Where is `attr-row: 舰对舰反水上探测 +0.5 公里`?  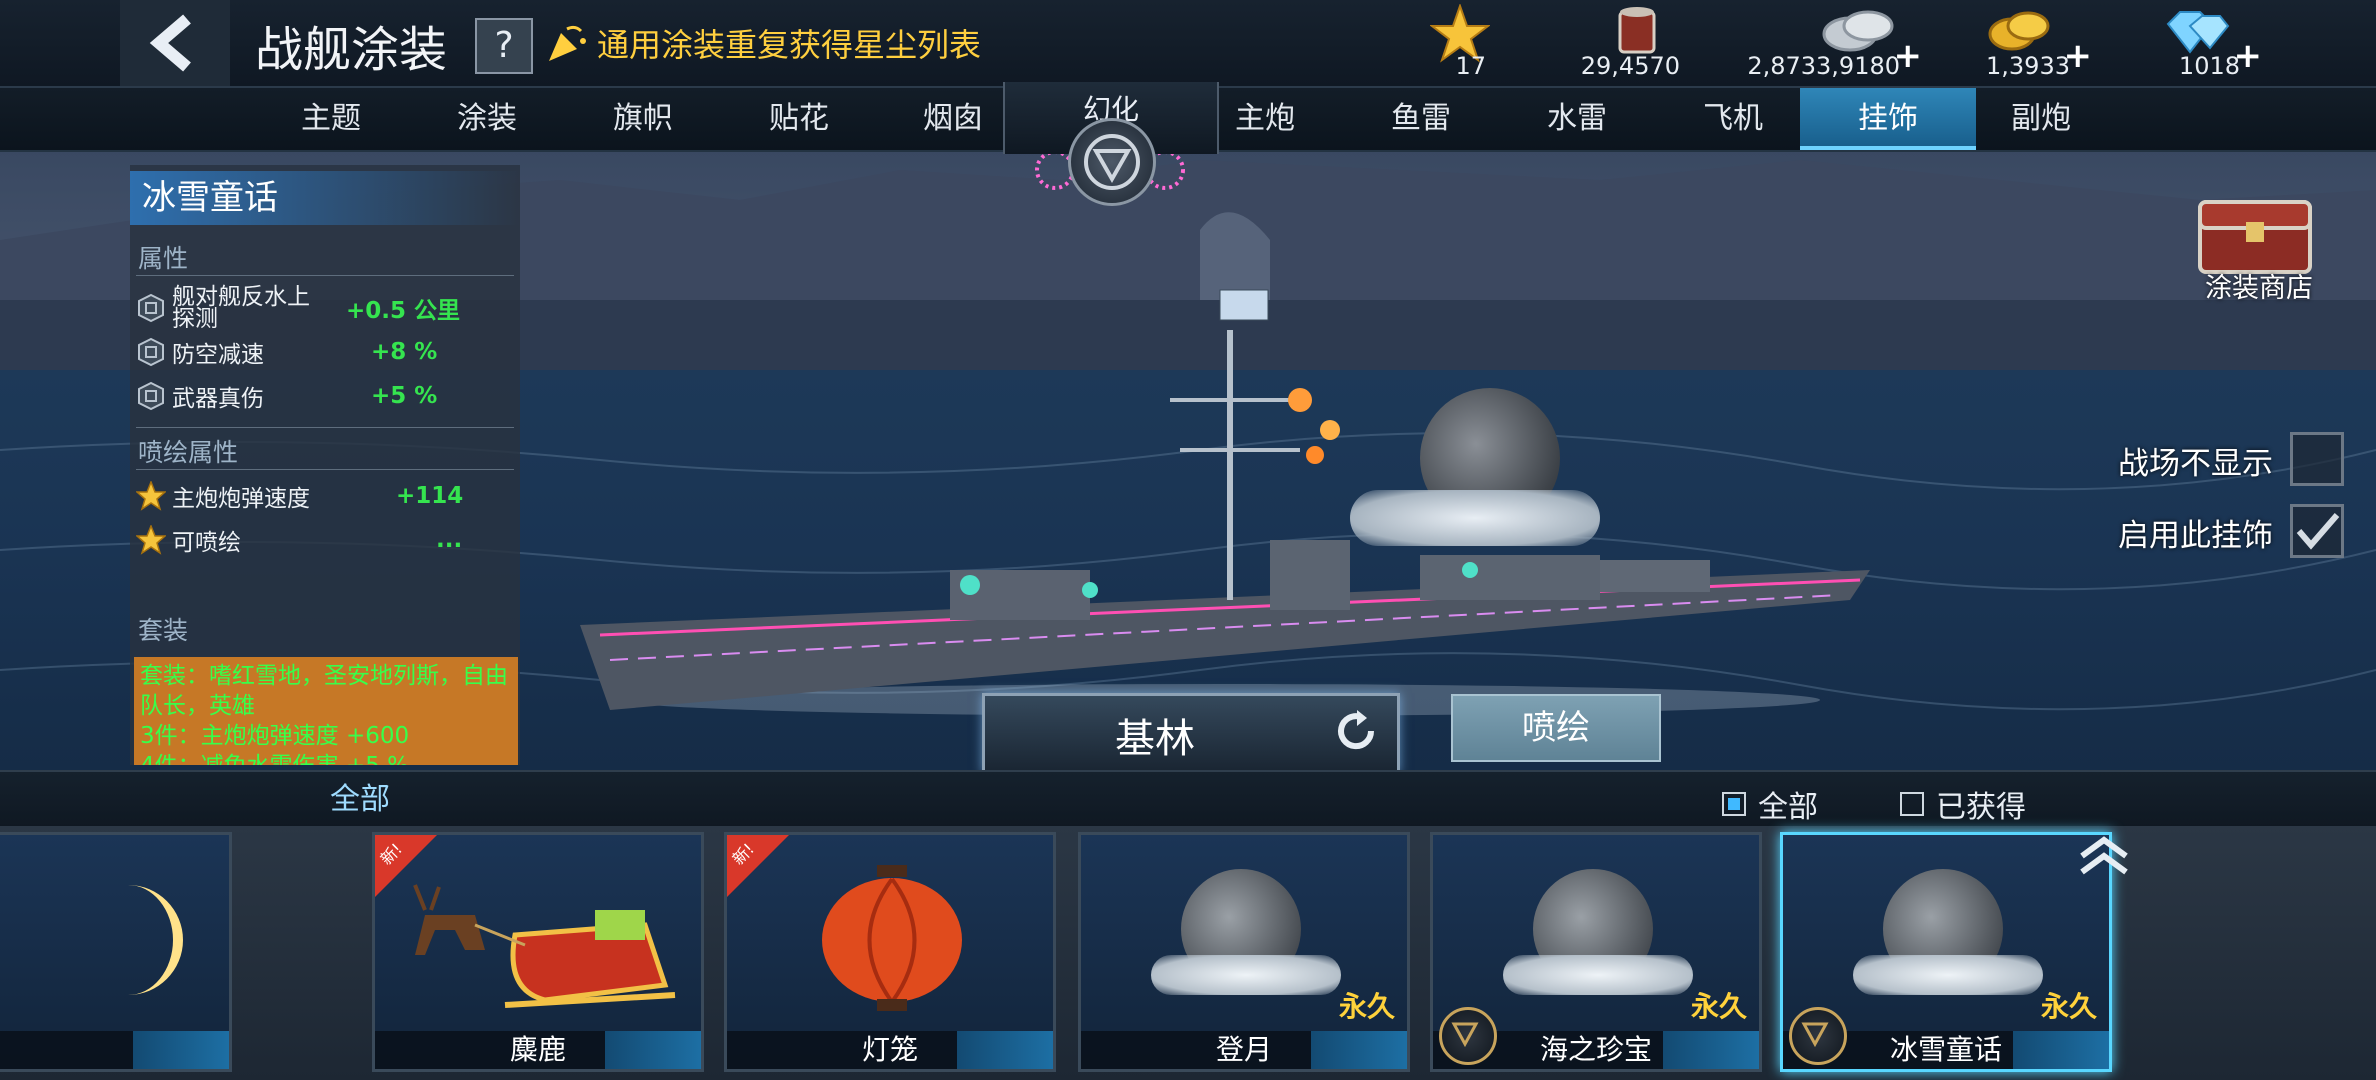 attr-row: 舰对舰反水上探测 +0.5 公里 is located at coordinates (326, 308).